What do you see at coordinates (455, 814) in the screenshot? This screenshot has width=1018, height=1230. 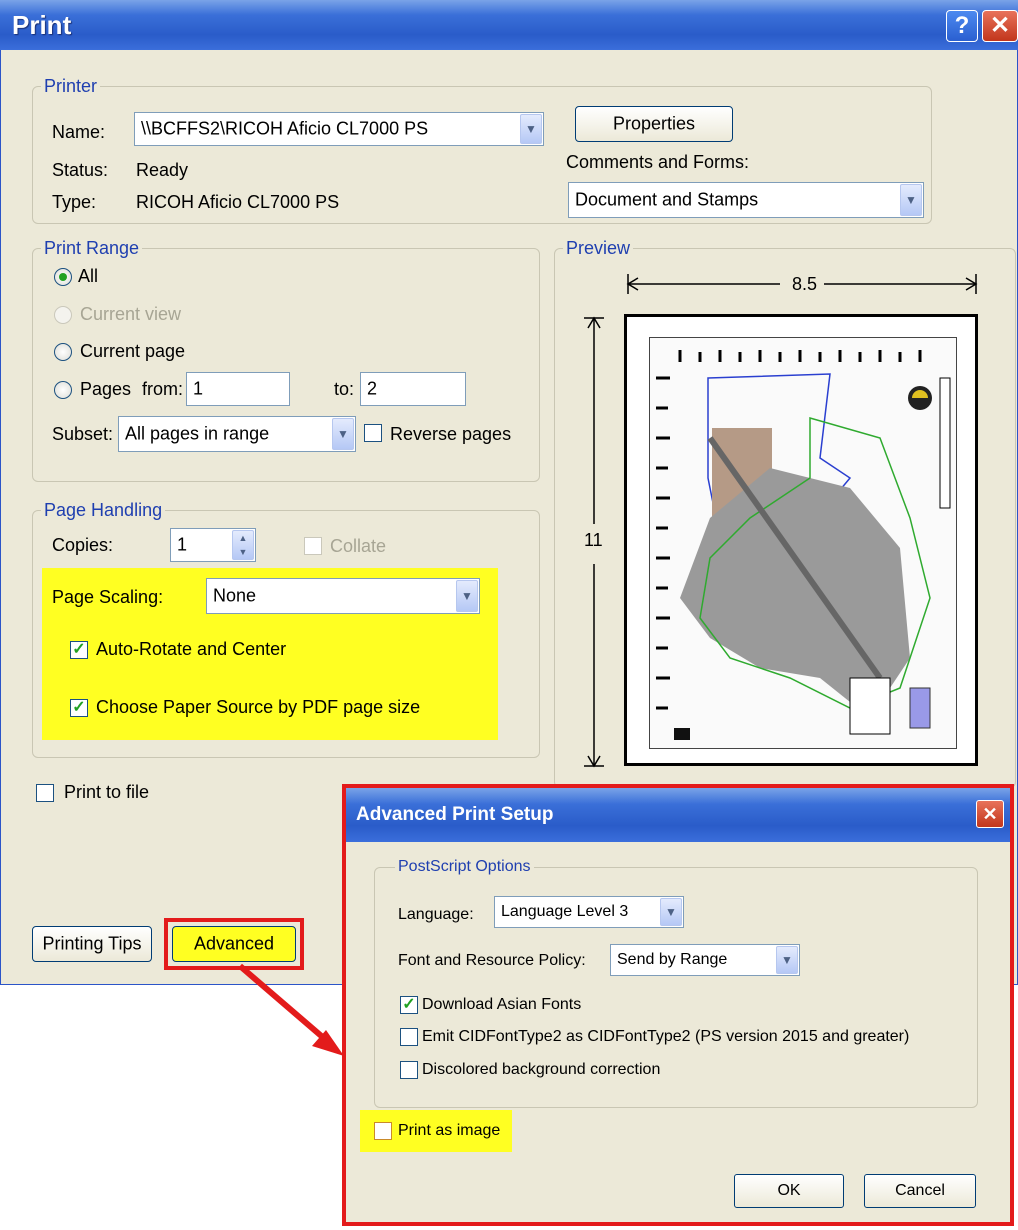 I see `advanced-title: Advanced Print Setup` at bounding box center [455, 814].